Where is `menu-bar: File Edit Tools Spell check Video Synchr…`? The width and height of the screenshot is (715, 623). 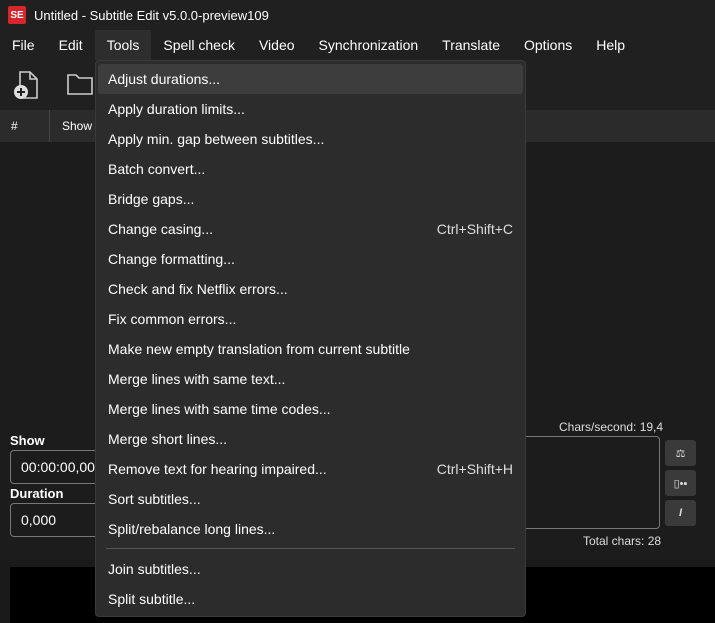 menu-bar: File Edit Tools Spell check Video Synchr… is located at coordinates (357, 45).